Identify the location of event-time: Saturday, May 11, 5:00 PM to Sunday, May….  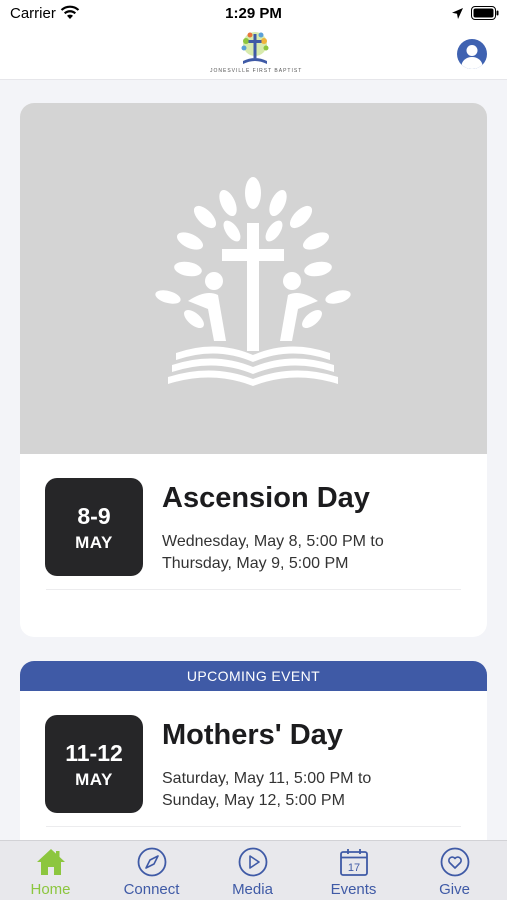
(307, 790).